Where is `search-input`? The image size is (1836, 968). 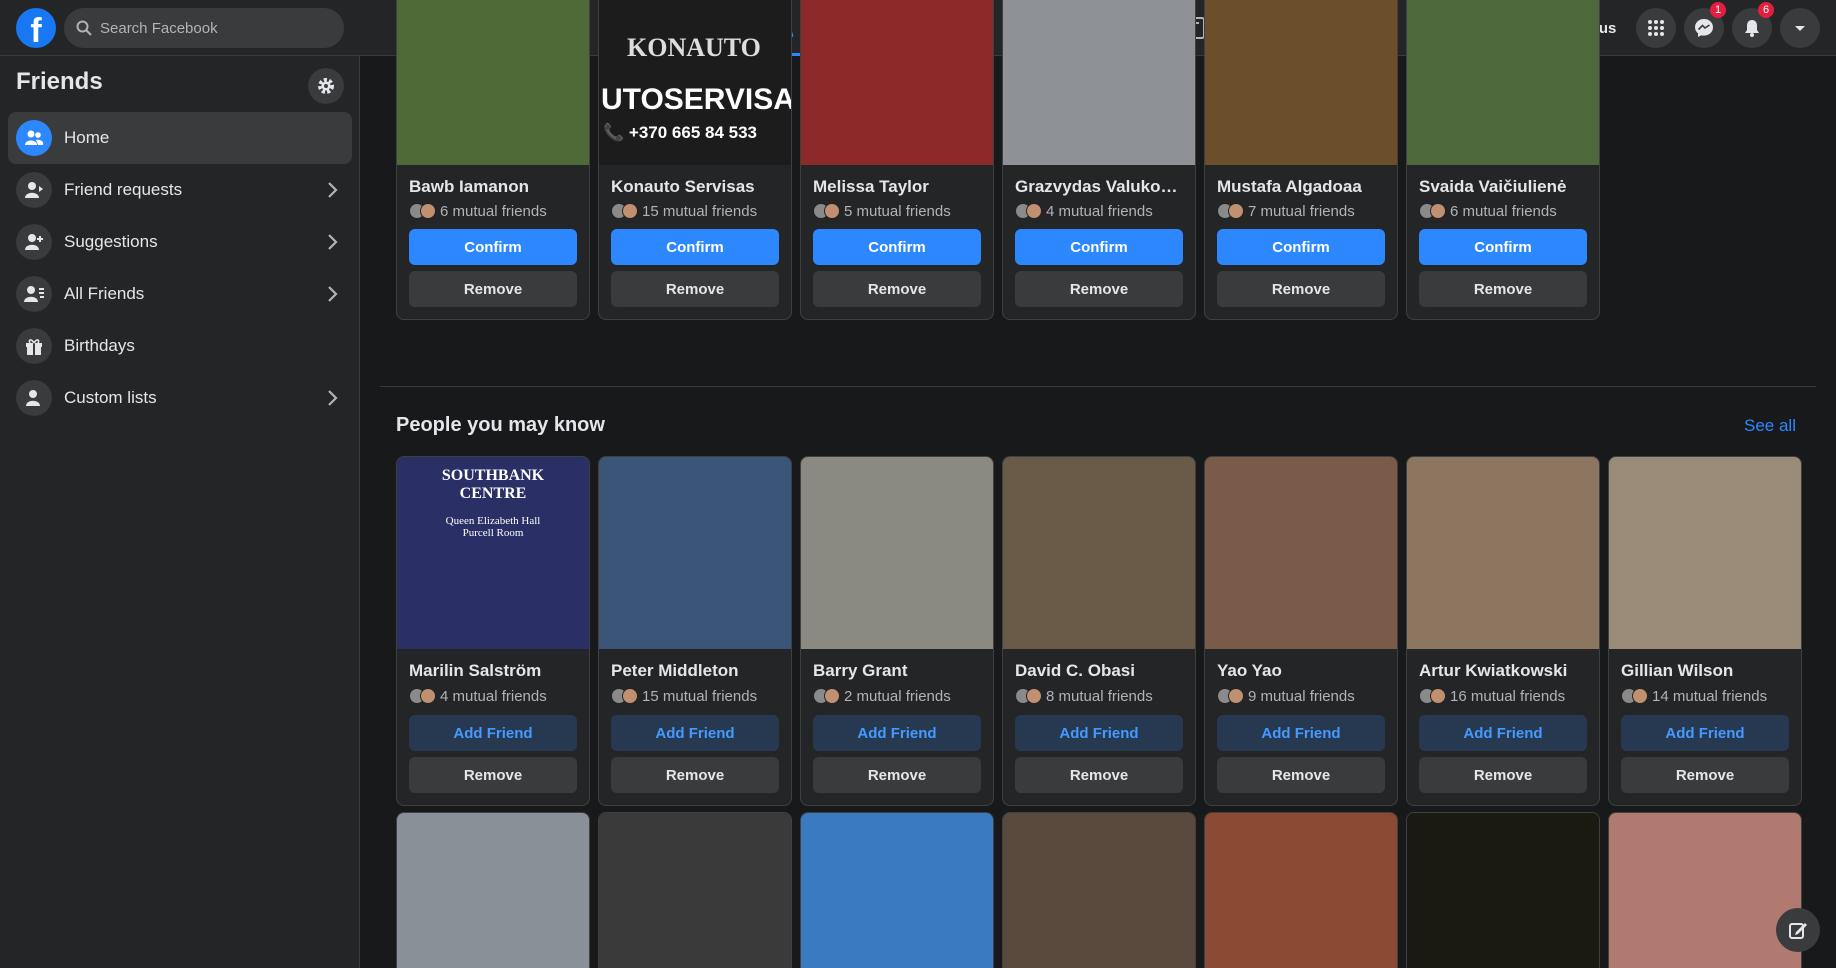
search-input is located at coordinates (210, 28).